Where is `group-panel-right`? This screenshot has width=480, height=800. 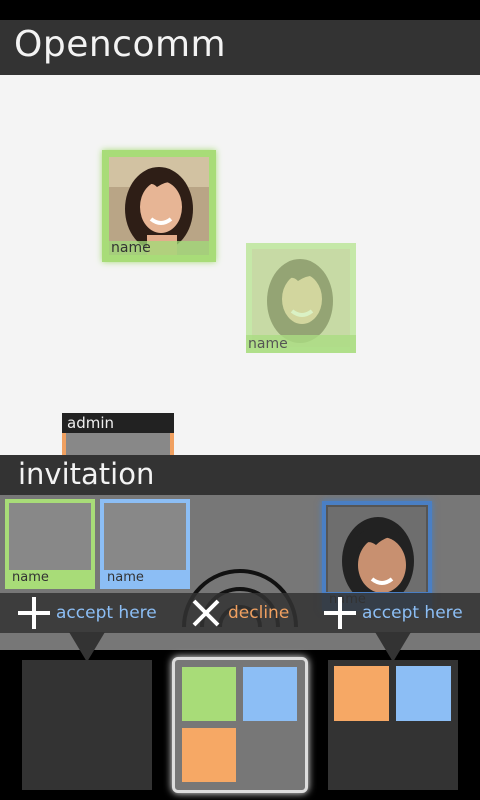 group-panel-right is located at coordinates (393, 725).